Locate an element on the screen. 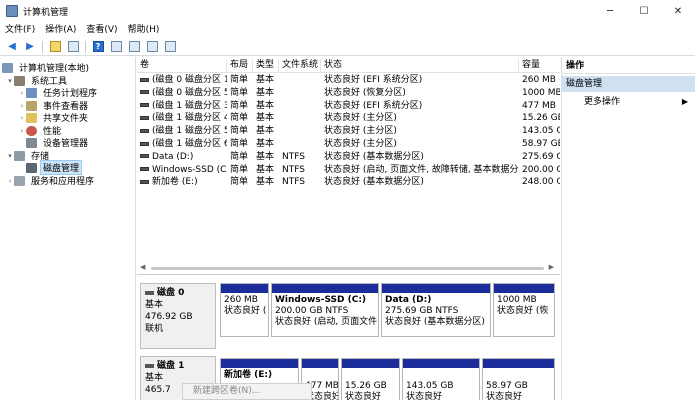  menu-help: 帮助(H) is located at coordinates (144, 30).